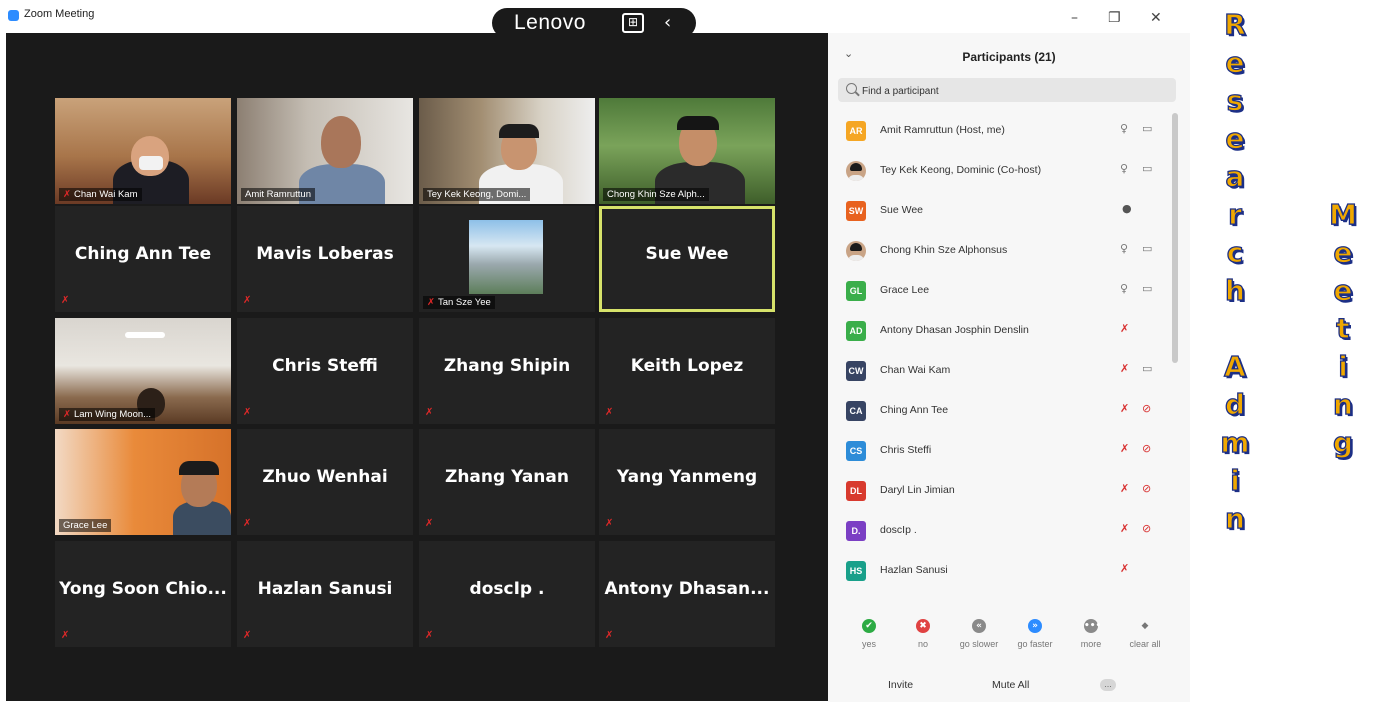 This screenshot has height=702, width=1386. What do you see at coordinates (1156, 18) in the screenshot?
I see `close-button: ✕` at bounding box center [1156, 18].